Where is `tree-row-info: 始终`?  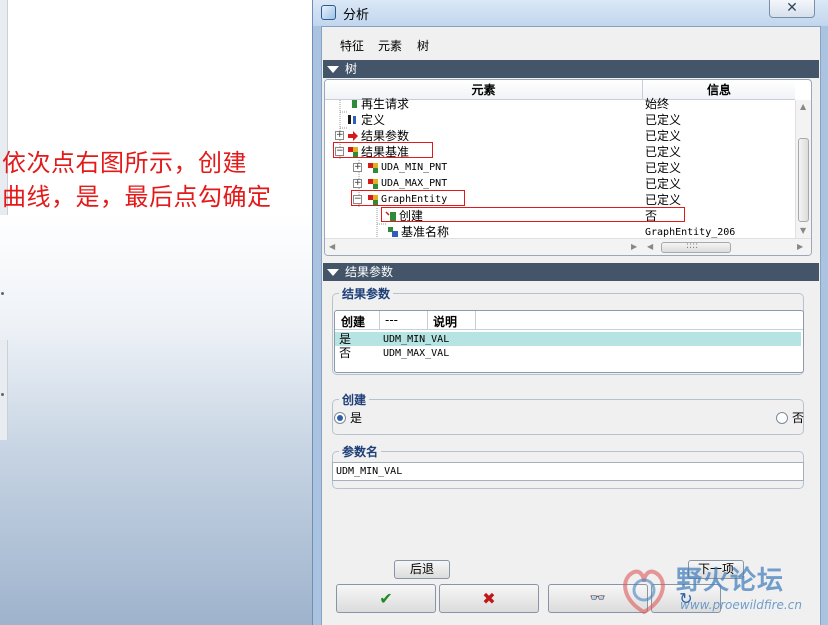 tree-row-info: 始终 is located at coordinates (657, 104).